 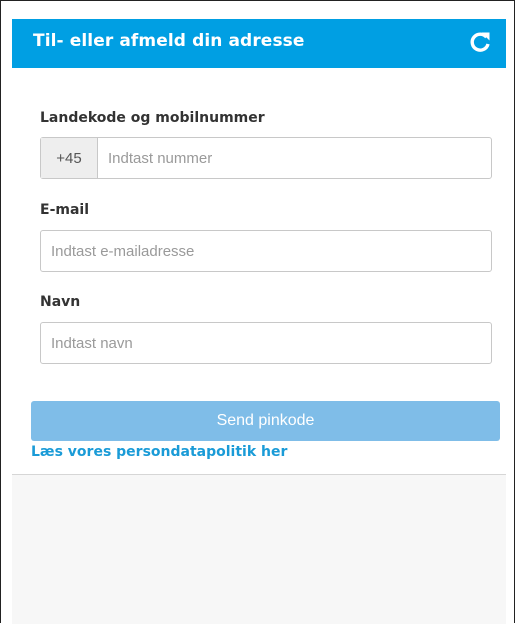 I want to click on name-label: Navn, so click(x=60, y=302).